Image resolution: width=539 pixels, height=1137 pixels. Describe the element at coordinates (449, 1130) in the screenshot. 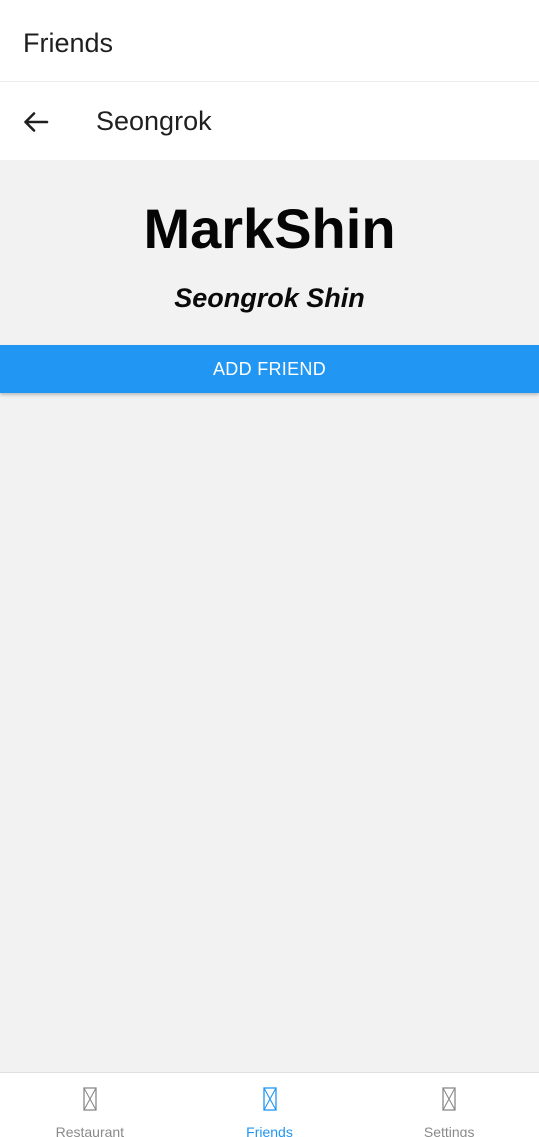

I see `nav-label-settings: Settings` at that location.